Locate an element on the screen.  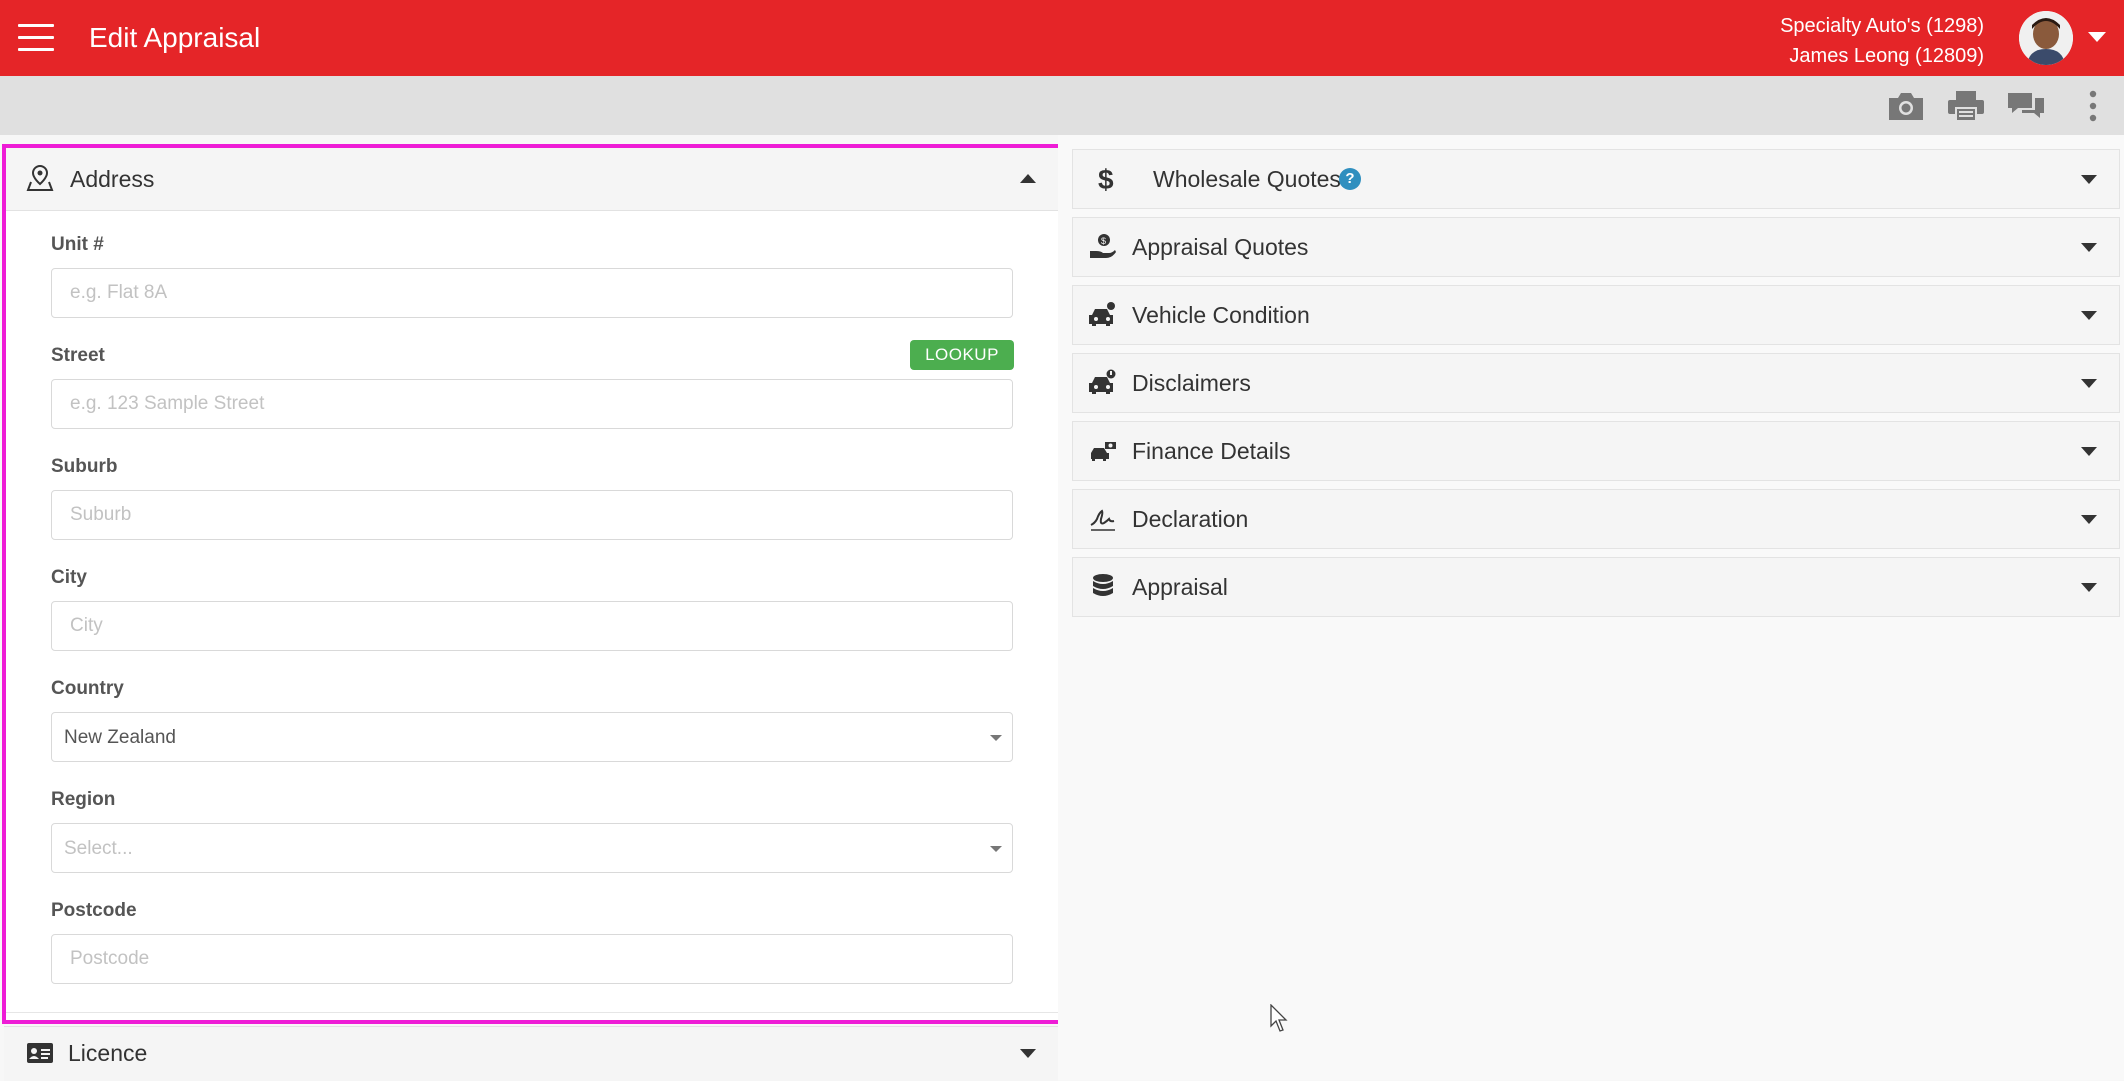
unit-label: Unit # is located at coordinates (77, 244).